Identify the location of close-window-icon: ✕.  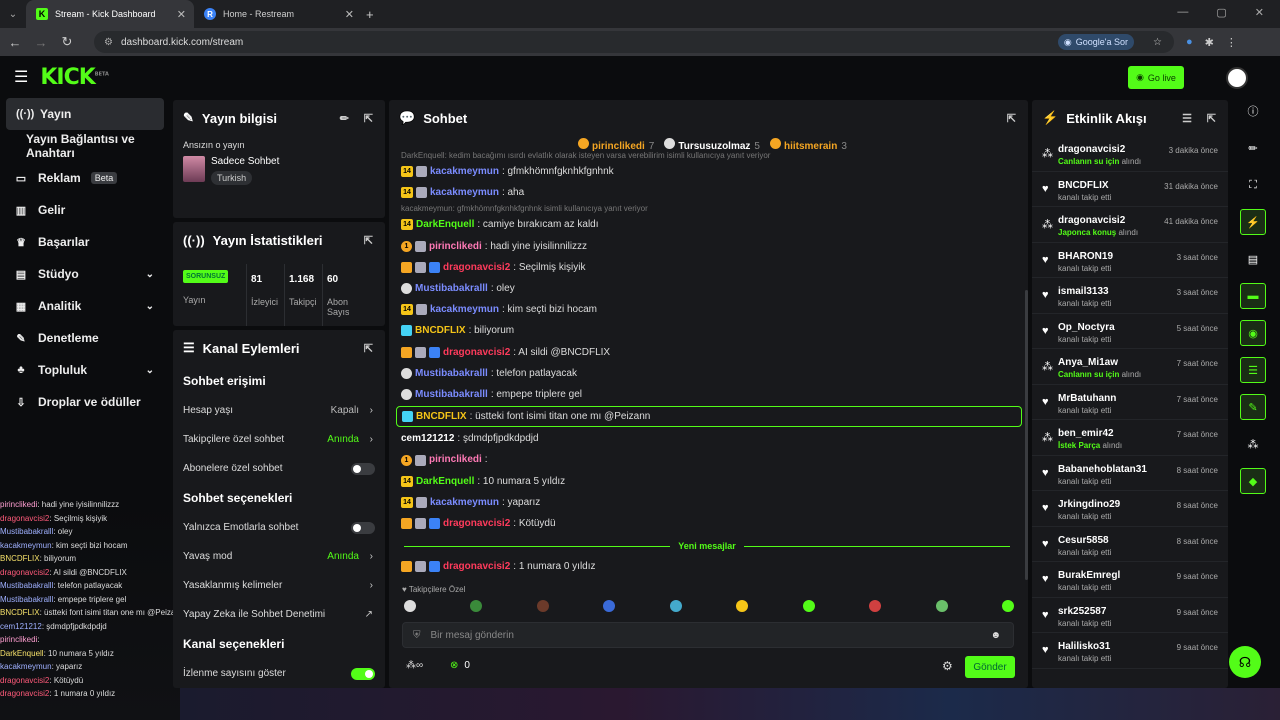
(1259, 12).